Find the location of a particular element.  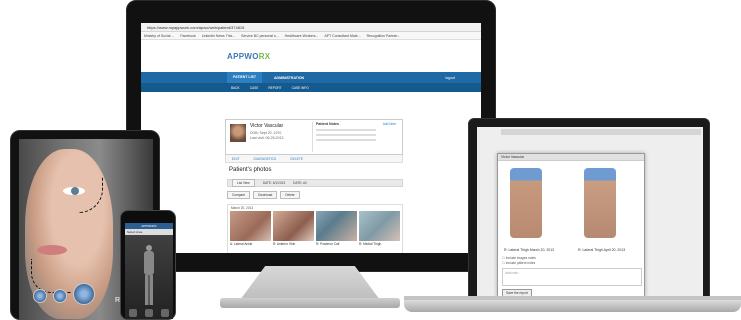

sub-nav: BACK CASE REPORT CASE INFO is located at coordinates (311, 87).